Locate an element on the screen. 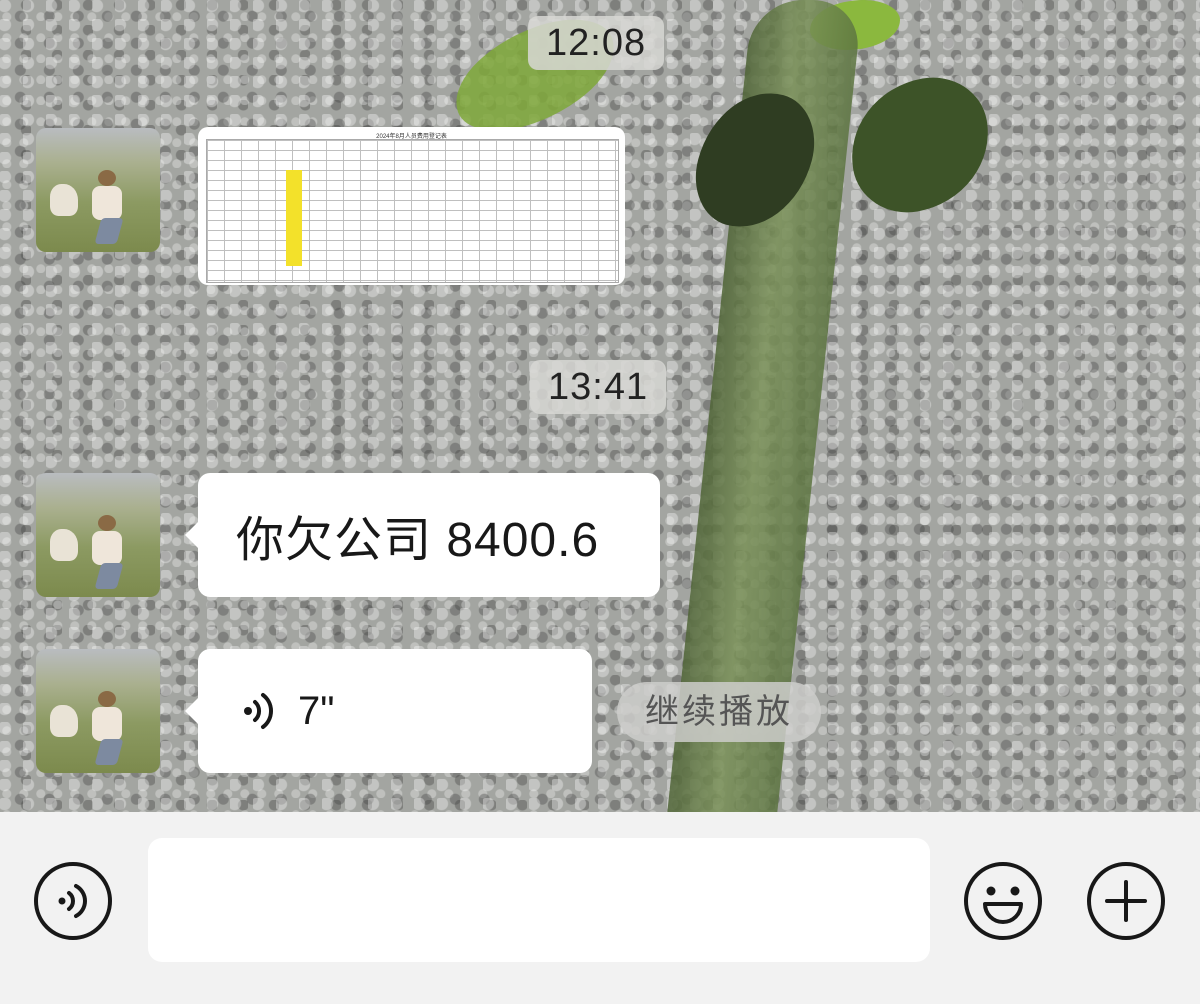 This screenshot has height=1004, width=1200. text-message-bubble: 你欠公司 8400.6 is located at coordinates (422, 535).